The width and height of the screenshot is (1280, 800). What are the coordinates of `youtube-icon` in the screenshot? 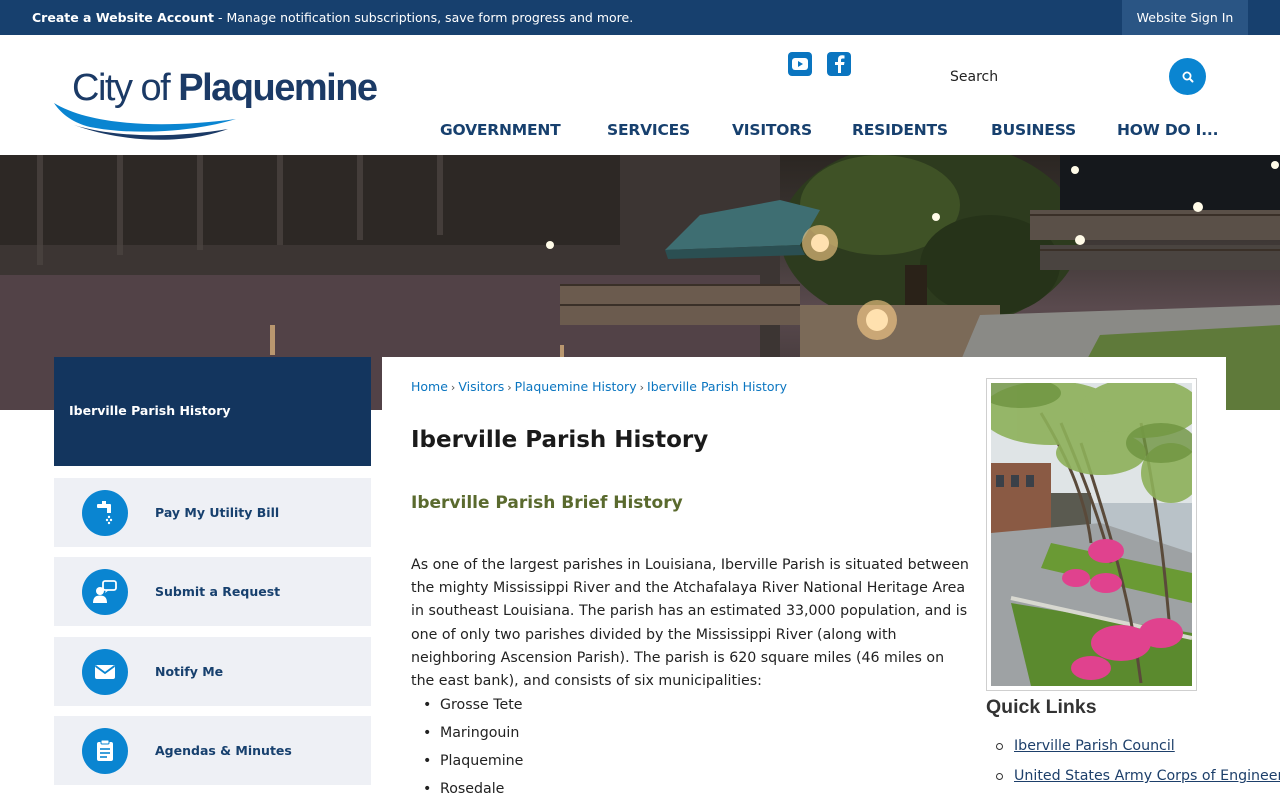 It's located at (800, 64).